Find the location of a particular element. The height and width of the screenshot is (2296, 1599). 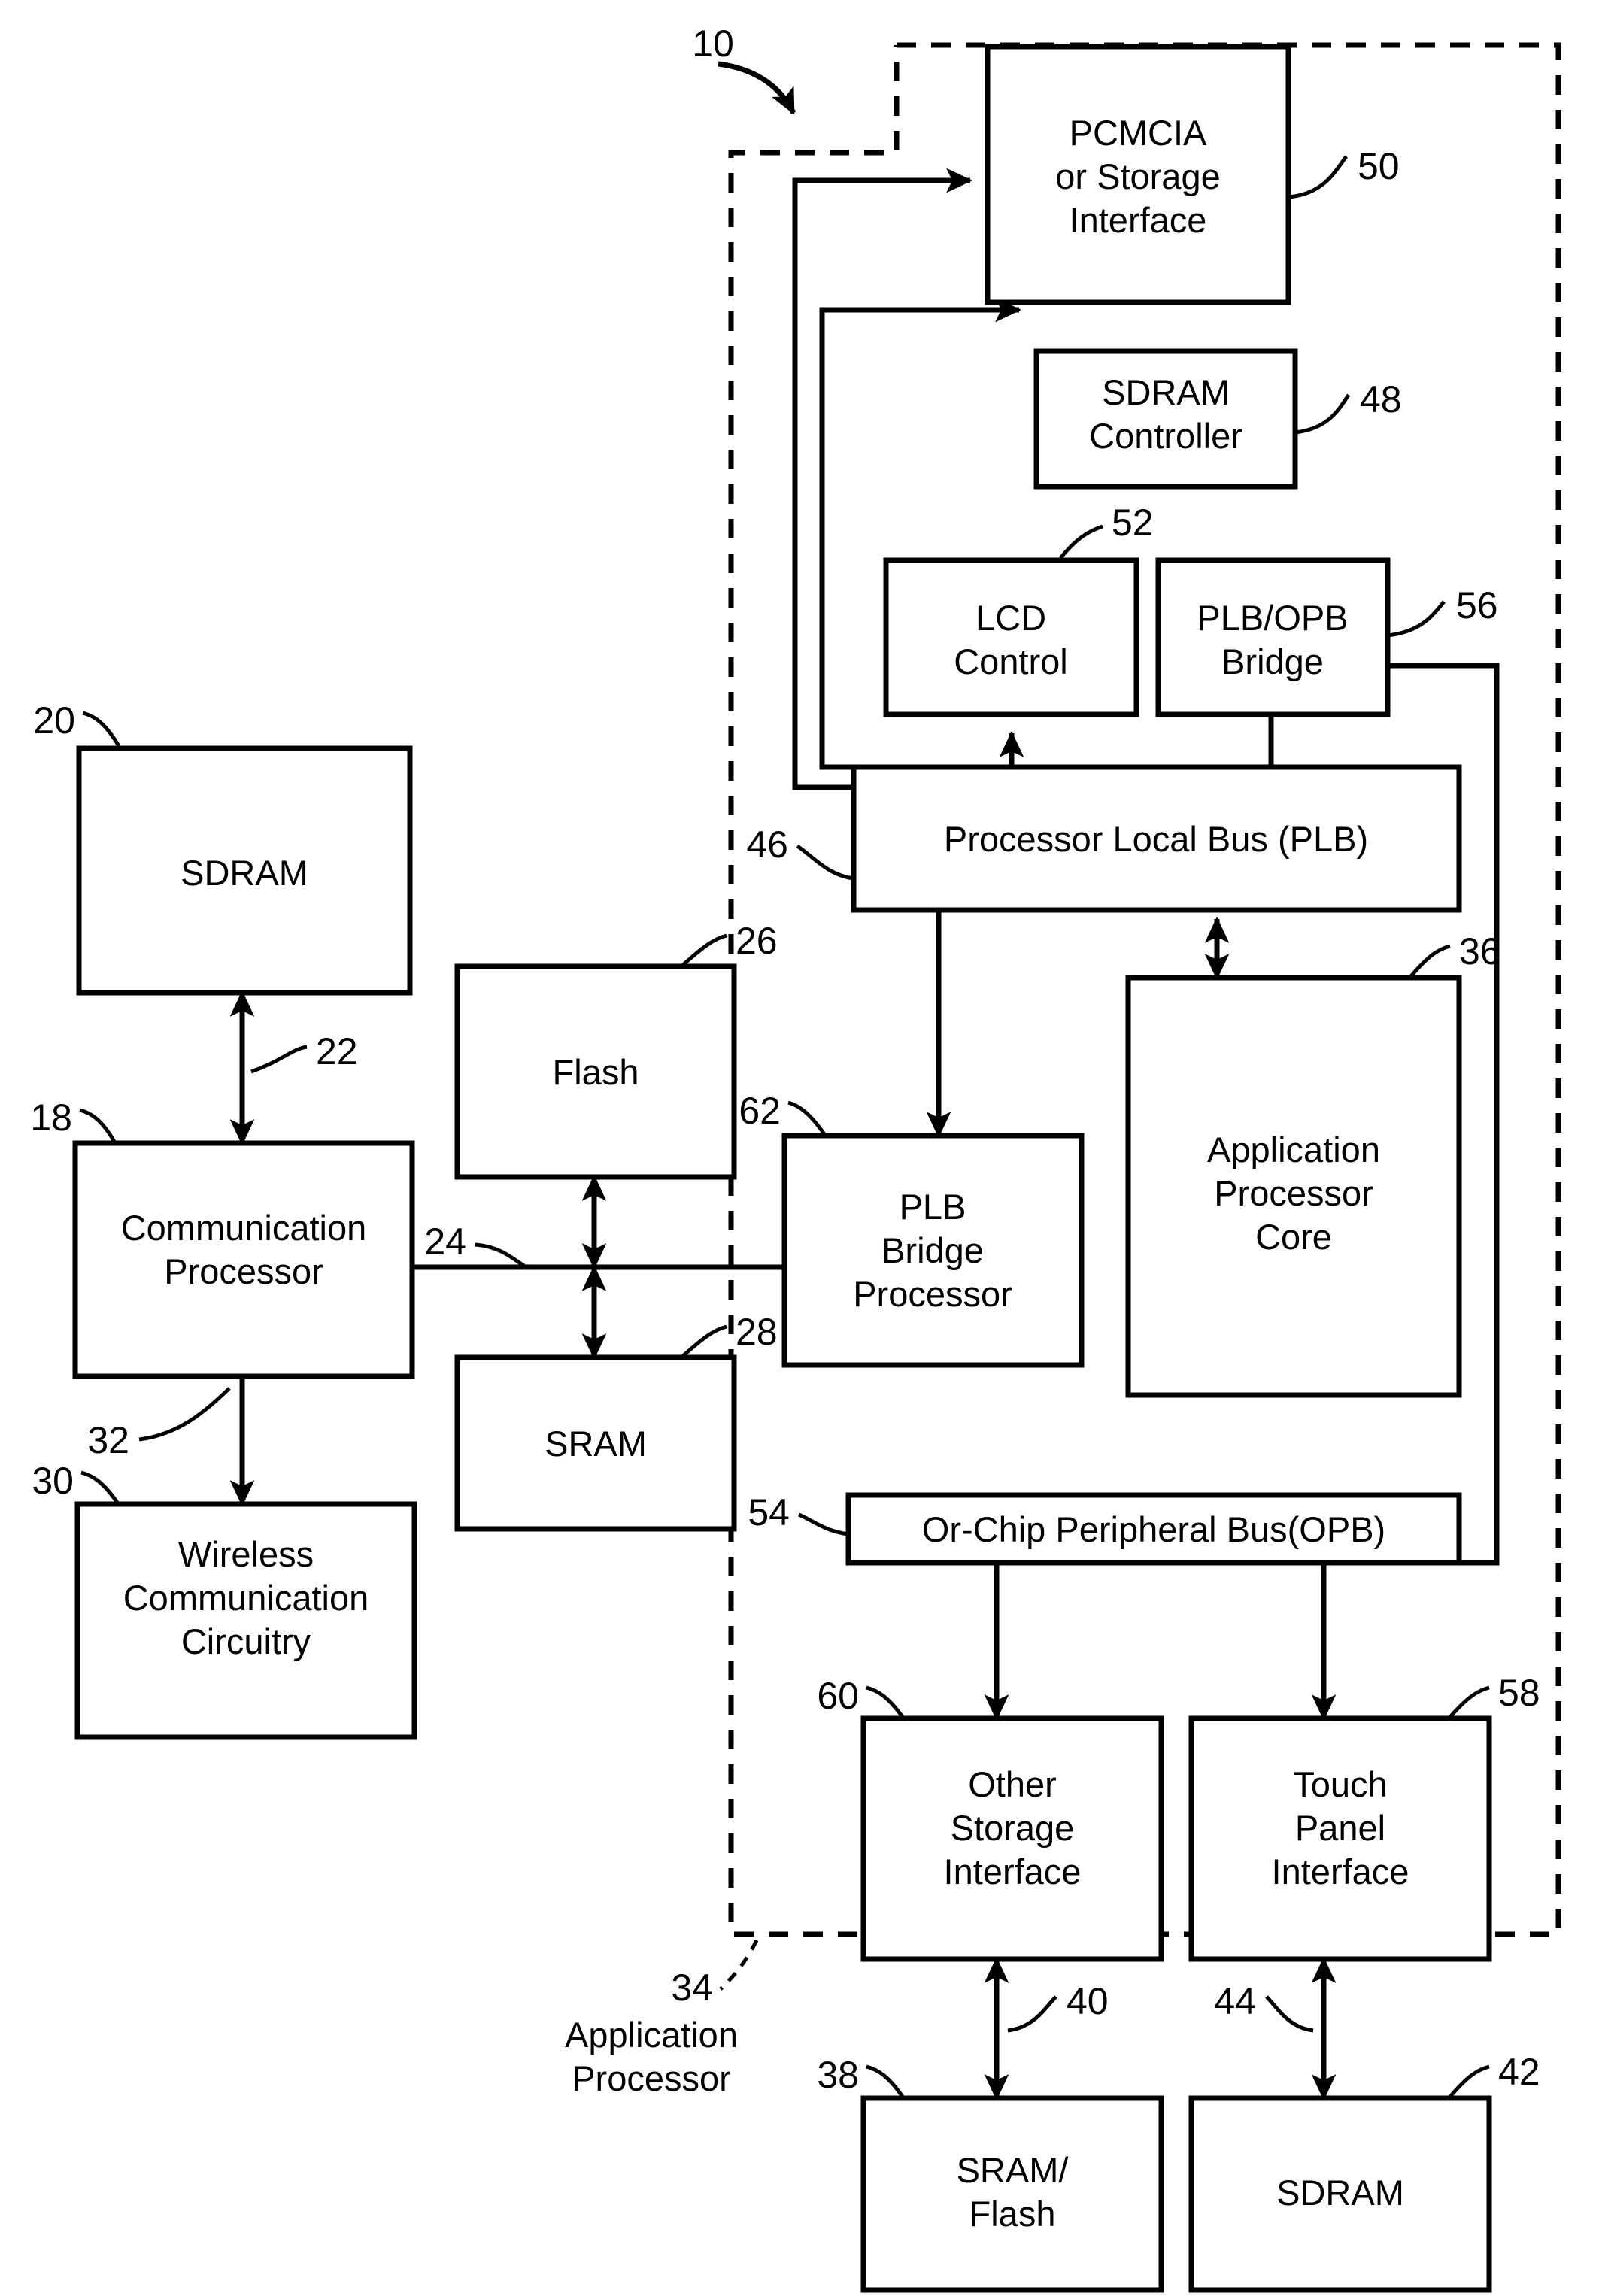

block-label: Panel is located at coordinates (1340, 1828).